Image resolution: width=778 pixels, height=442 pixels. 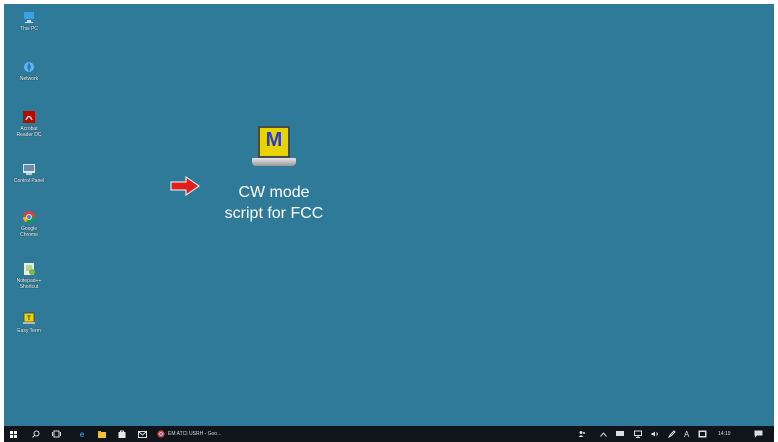 I want to click on people-icon, so click(x=581, y=434).